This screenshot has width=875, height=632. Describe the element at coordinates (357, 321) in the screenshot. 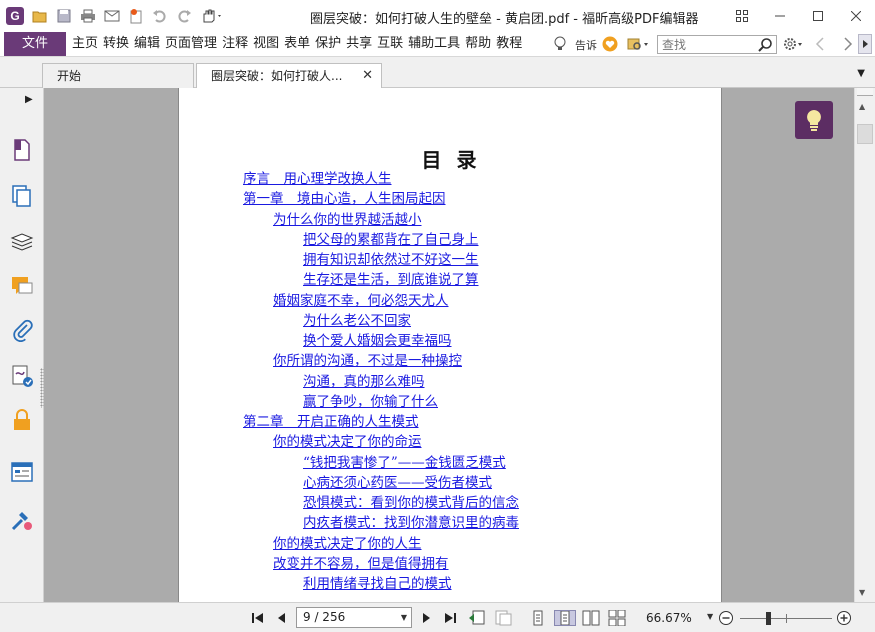

I see `toc-entry-link: 为什么老公不回家` at that location.